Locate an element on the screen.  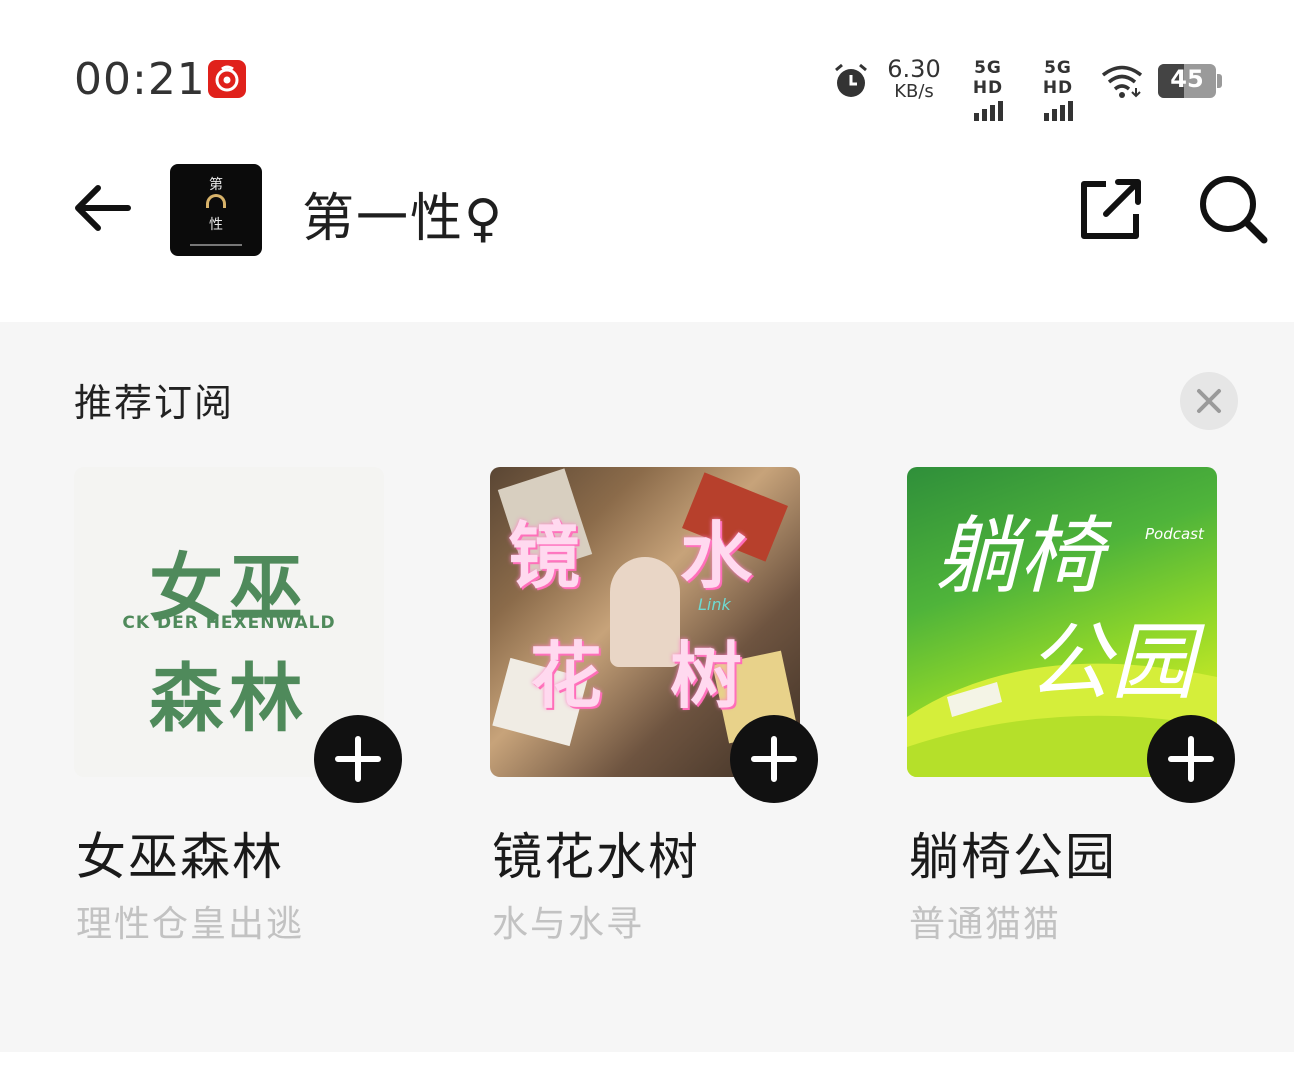
alarm-icon is located at coordinates (851, 81).